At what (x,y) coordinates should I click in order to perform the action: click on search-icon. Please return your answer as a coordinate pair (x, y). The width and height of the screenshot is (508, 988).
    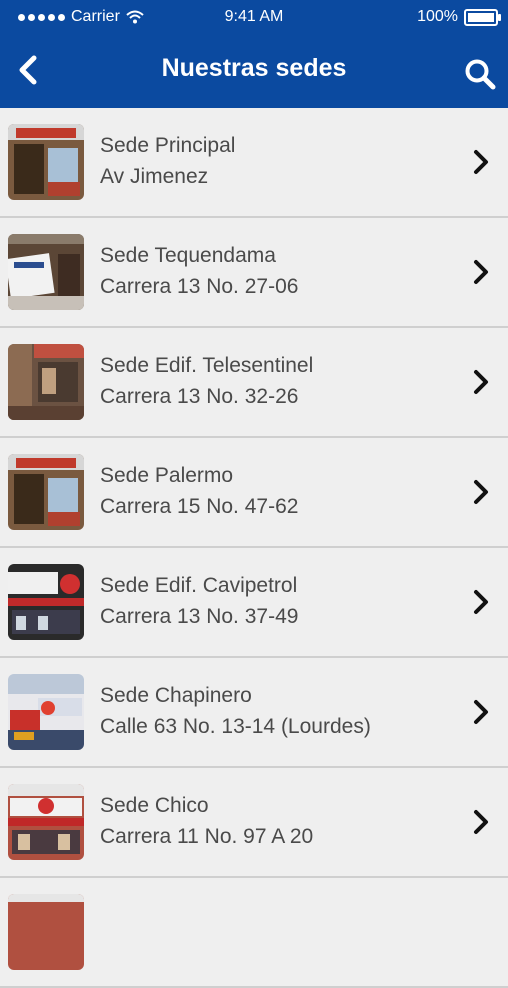
    Looking at the image, I should click on (480, 74).